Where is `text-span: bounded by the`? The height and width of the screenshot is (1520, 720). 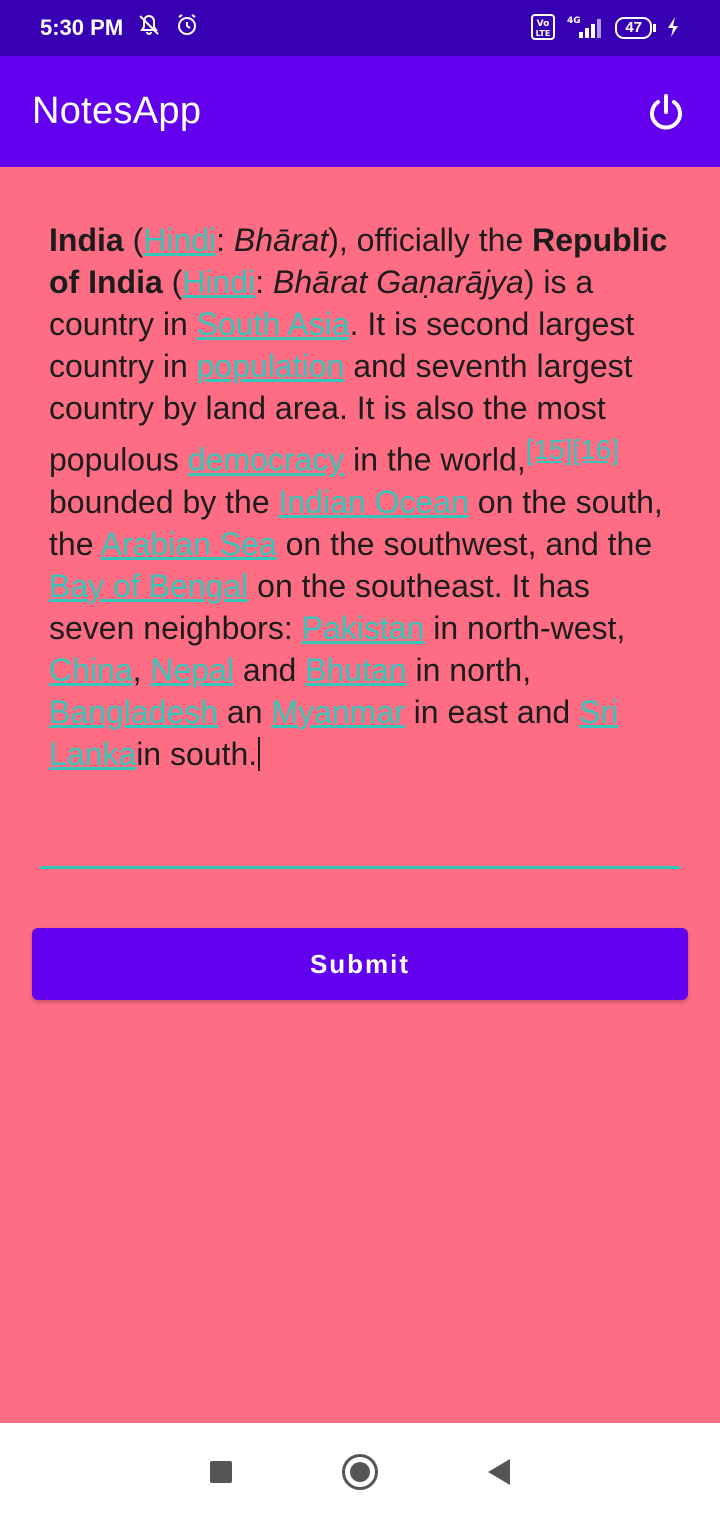 text-span: bounded by the is located at coordinates (164, 501).